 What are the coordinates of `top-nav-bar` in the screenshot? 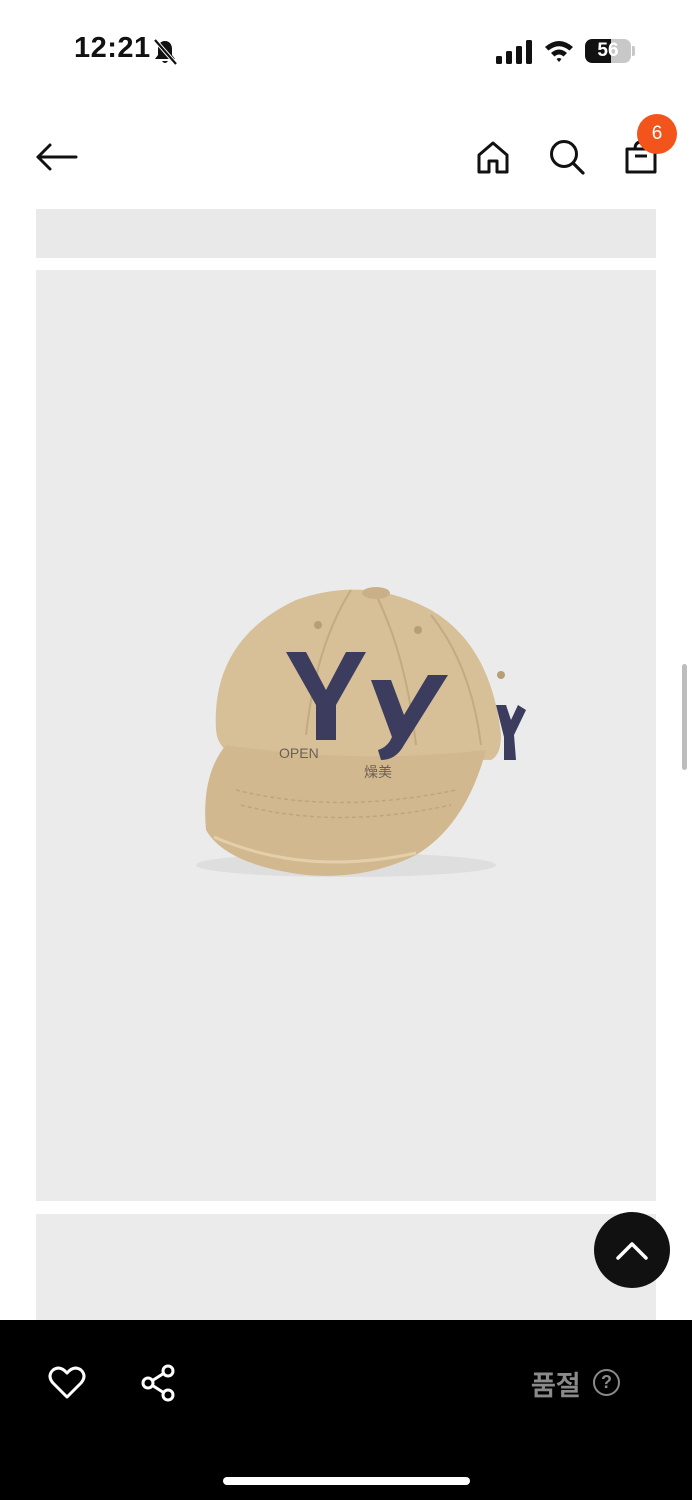 It's located at (346, 156).